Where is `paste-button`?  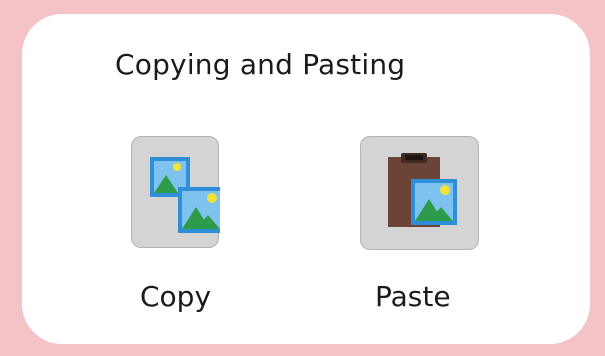
paste-button is located at coordinates (419, 193).